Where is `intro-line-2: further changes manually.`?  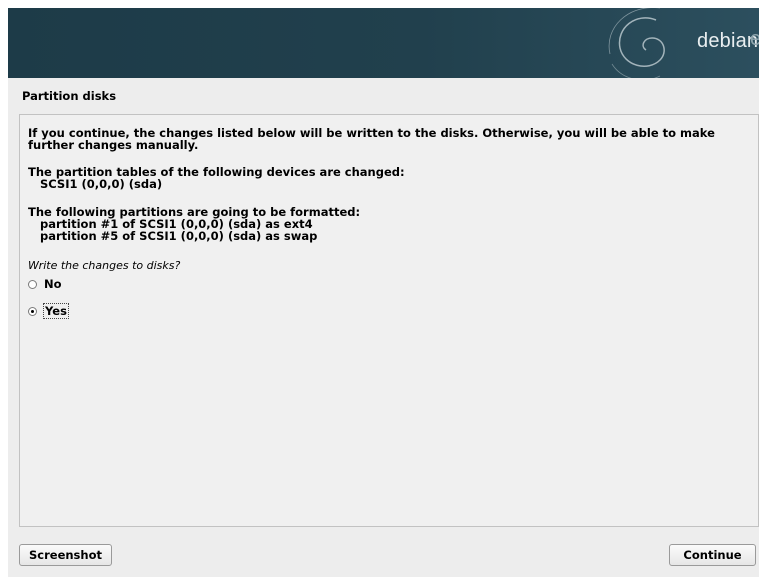 intro-line-2: further changes manually. is located at coordinates (113, 145).